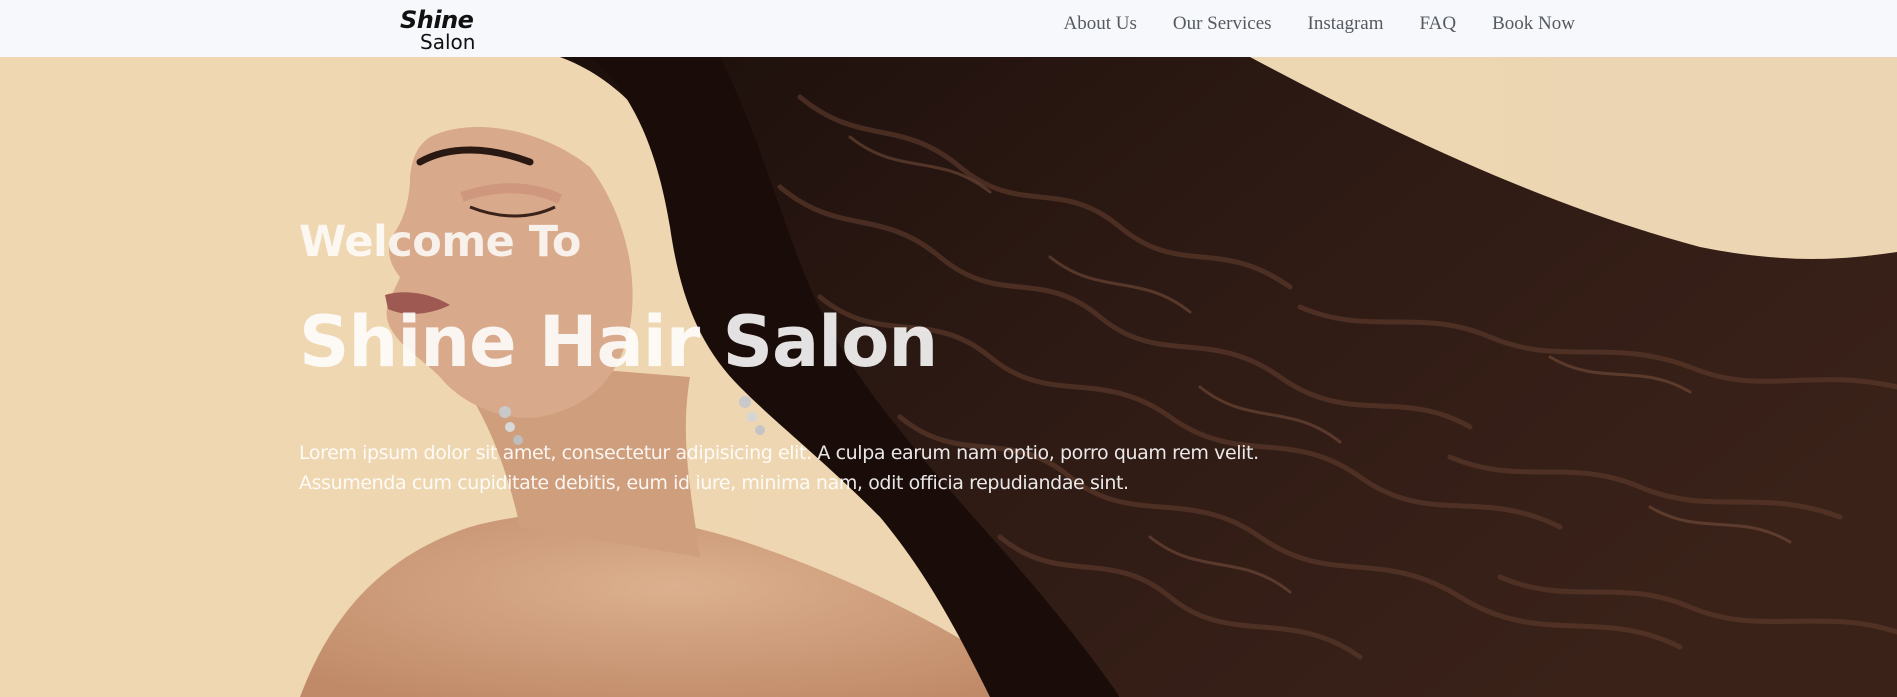  Describe the element at coordinates (1438, 24) in the screenshot. I see `nav-link-faq: FAQ` at that location.